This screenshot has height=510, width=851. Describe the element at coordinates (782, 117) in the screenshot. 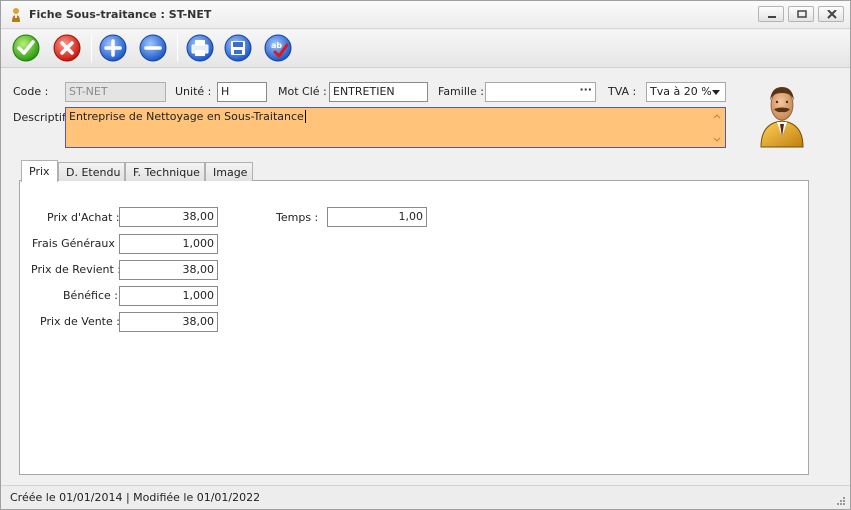

I see `avatar` at that location.